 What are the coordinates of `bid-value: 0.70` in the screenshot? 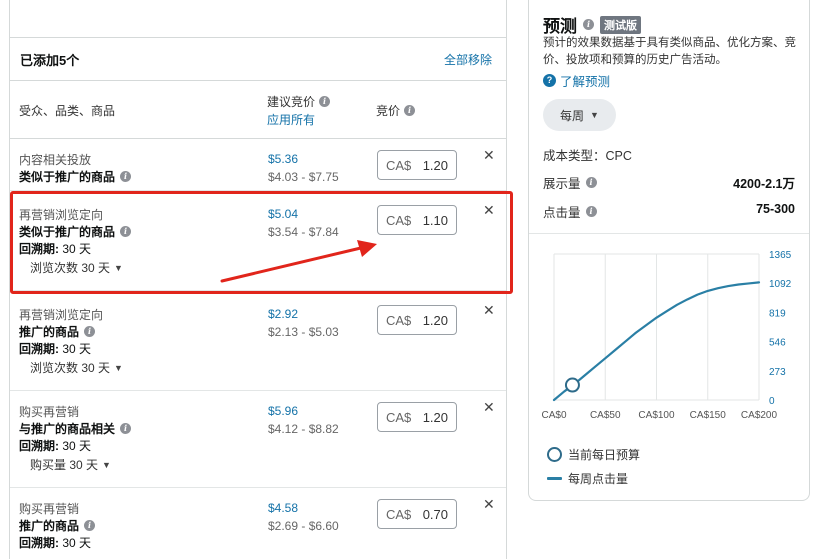 It's located at (435, 514).